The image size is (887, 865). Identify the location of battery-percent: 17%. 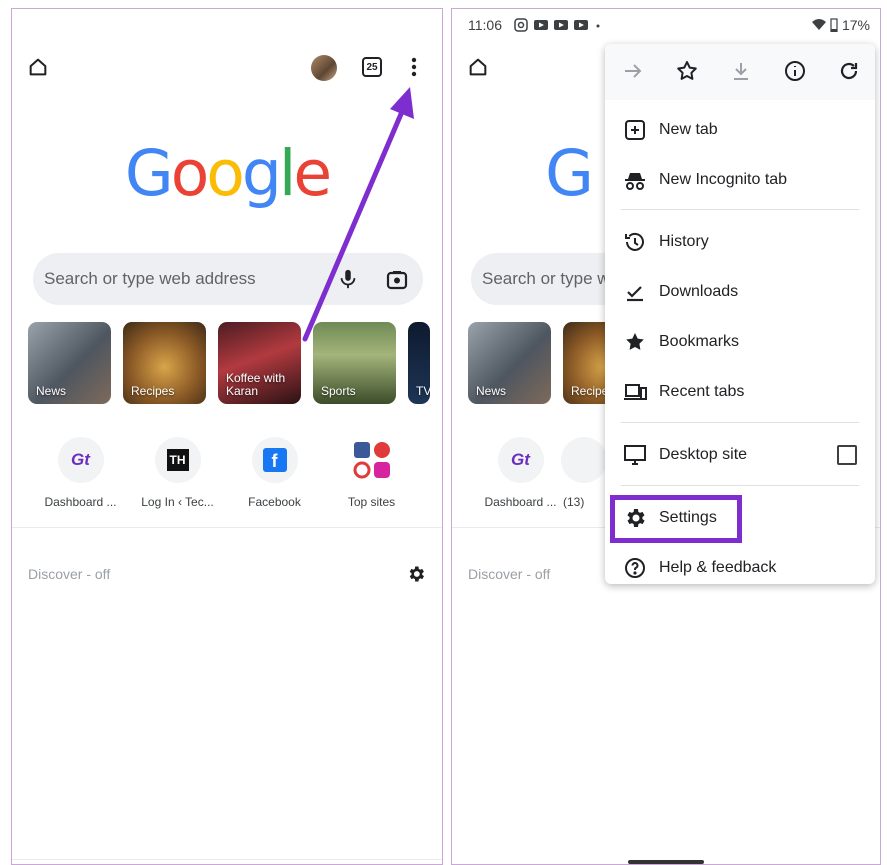
(855, 25).